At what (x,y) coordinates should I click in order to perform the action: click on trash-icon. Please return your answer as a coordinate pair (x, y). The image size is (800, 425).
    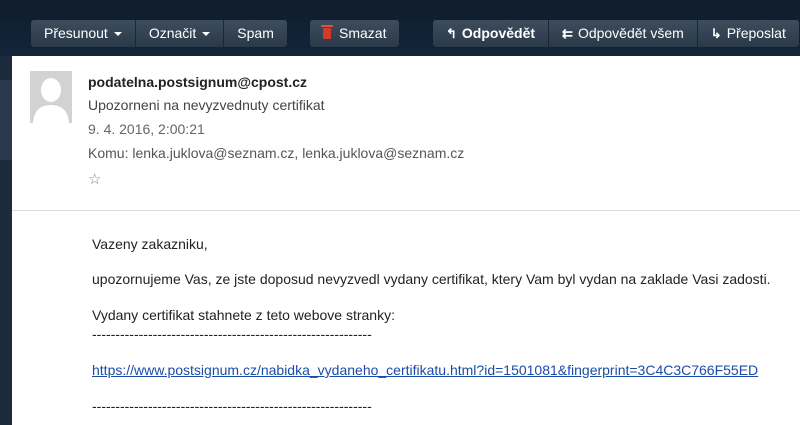
    Looking at the image, I should click on (327, 32).